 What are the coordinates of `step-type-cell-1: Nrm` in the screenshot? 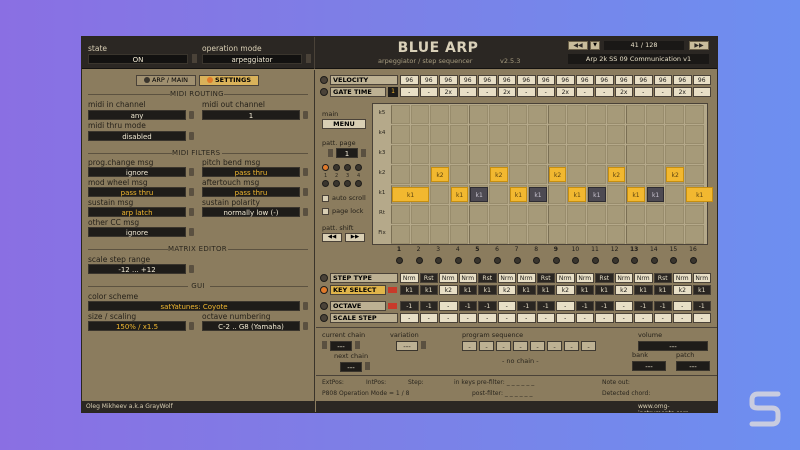 It's located at (409, 278).